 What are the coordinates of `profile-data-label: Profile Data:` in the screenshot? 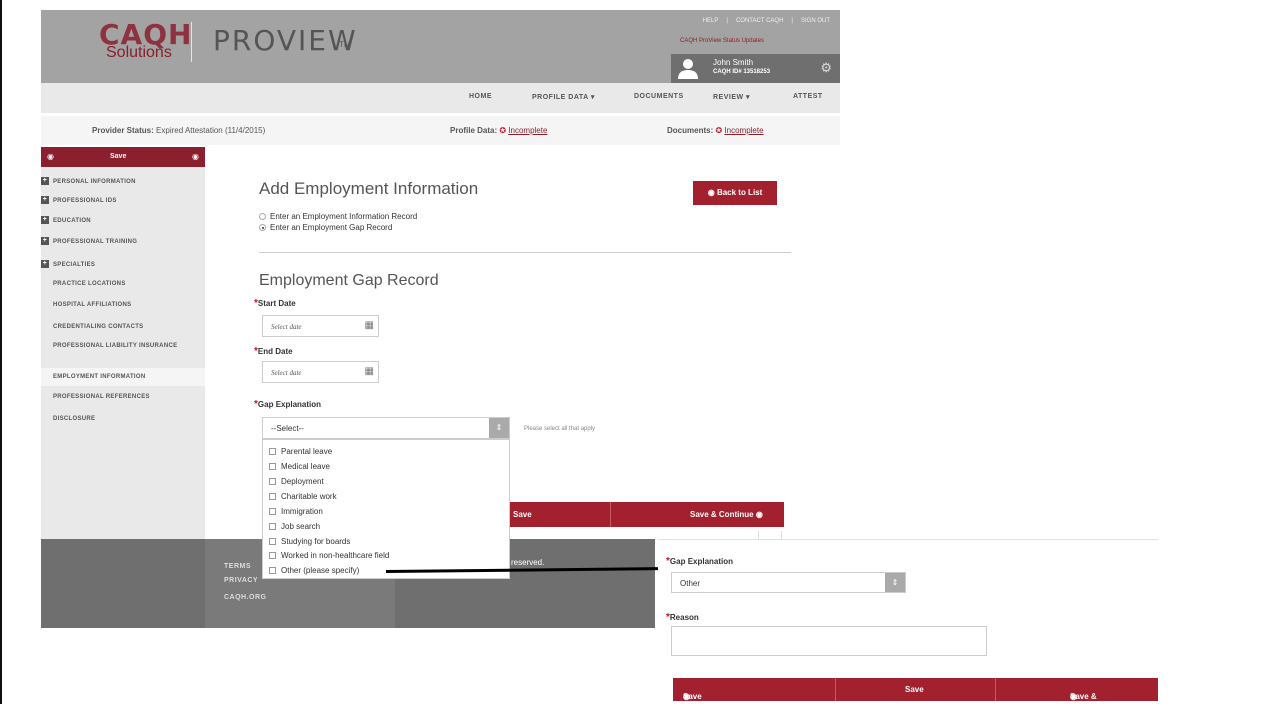 It's located at (474, 130).